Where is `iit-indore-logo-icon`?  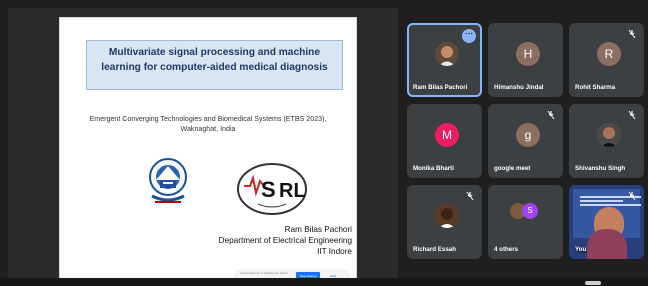
iit-indore-logo-icon is located at coordinates (168, 180).